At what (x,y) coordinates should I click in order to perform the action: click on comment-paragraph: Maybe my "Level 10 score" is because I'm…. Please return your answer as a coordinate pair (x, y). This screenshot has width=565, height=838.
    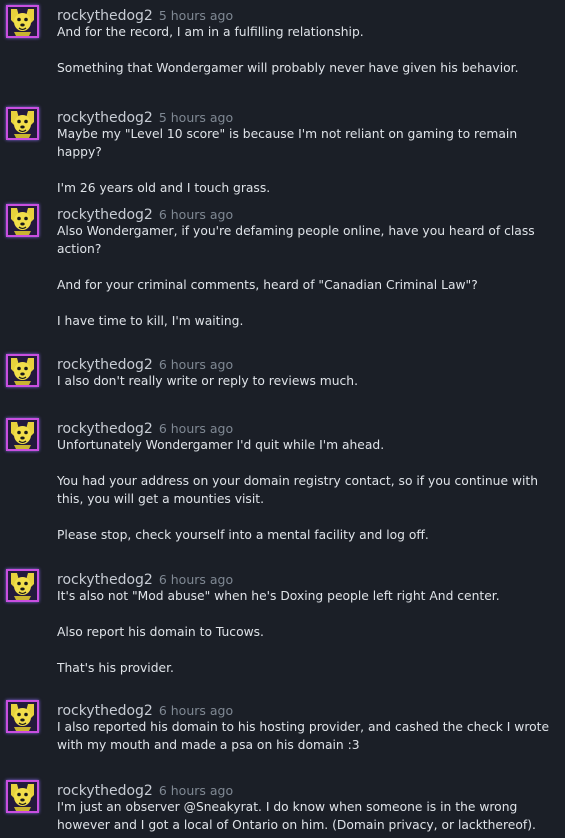
    Looking at the image, I should click on (287, 143).